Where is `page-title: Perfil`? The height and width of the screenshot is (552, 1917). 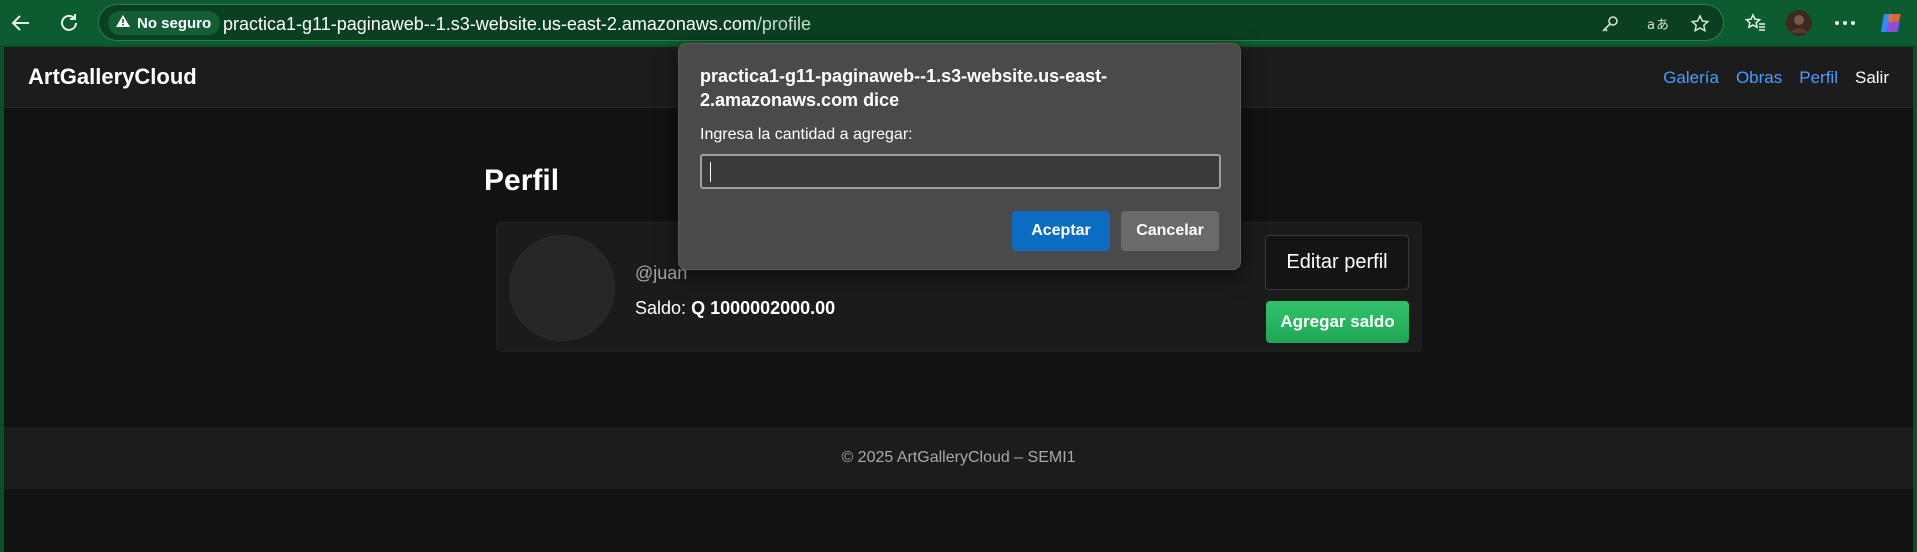 page-title: Perfil is located at coordinates (522, 180).